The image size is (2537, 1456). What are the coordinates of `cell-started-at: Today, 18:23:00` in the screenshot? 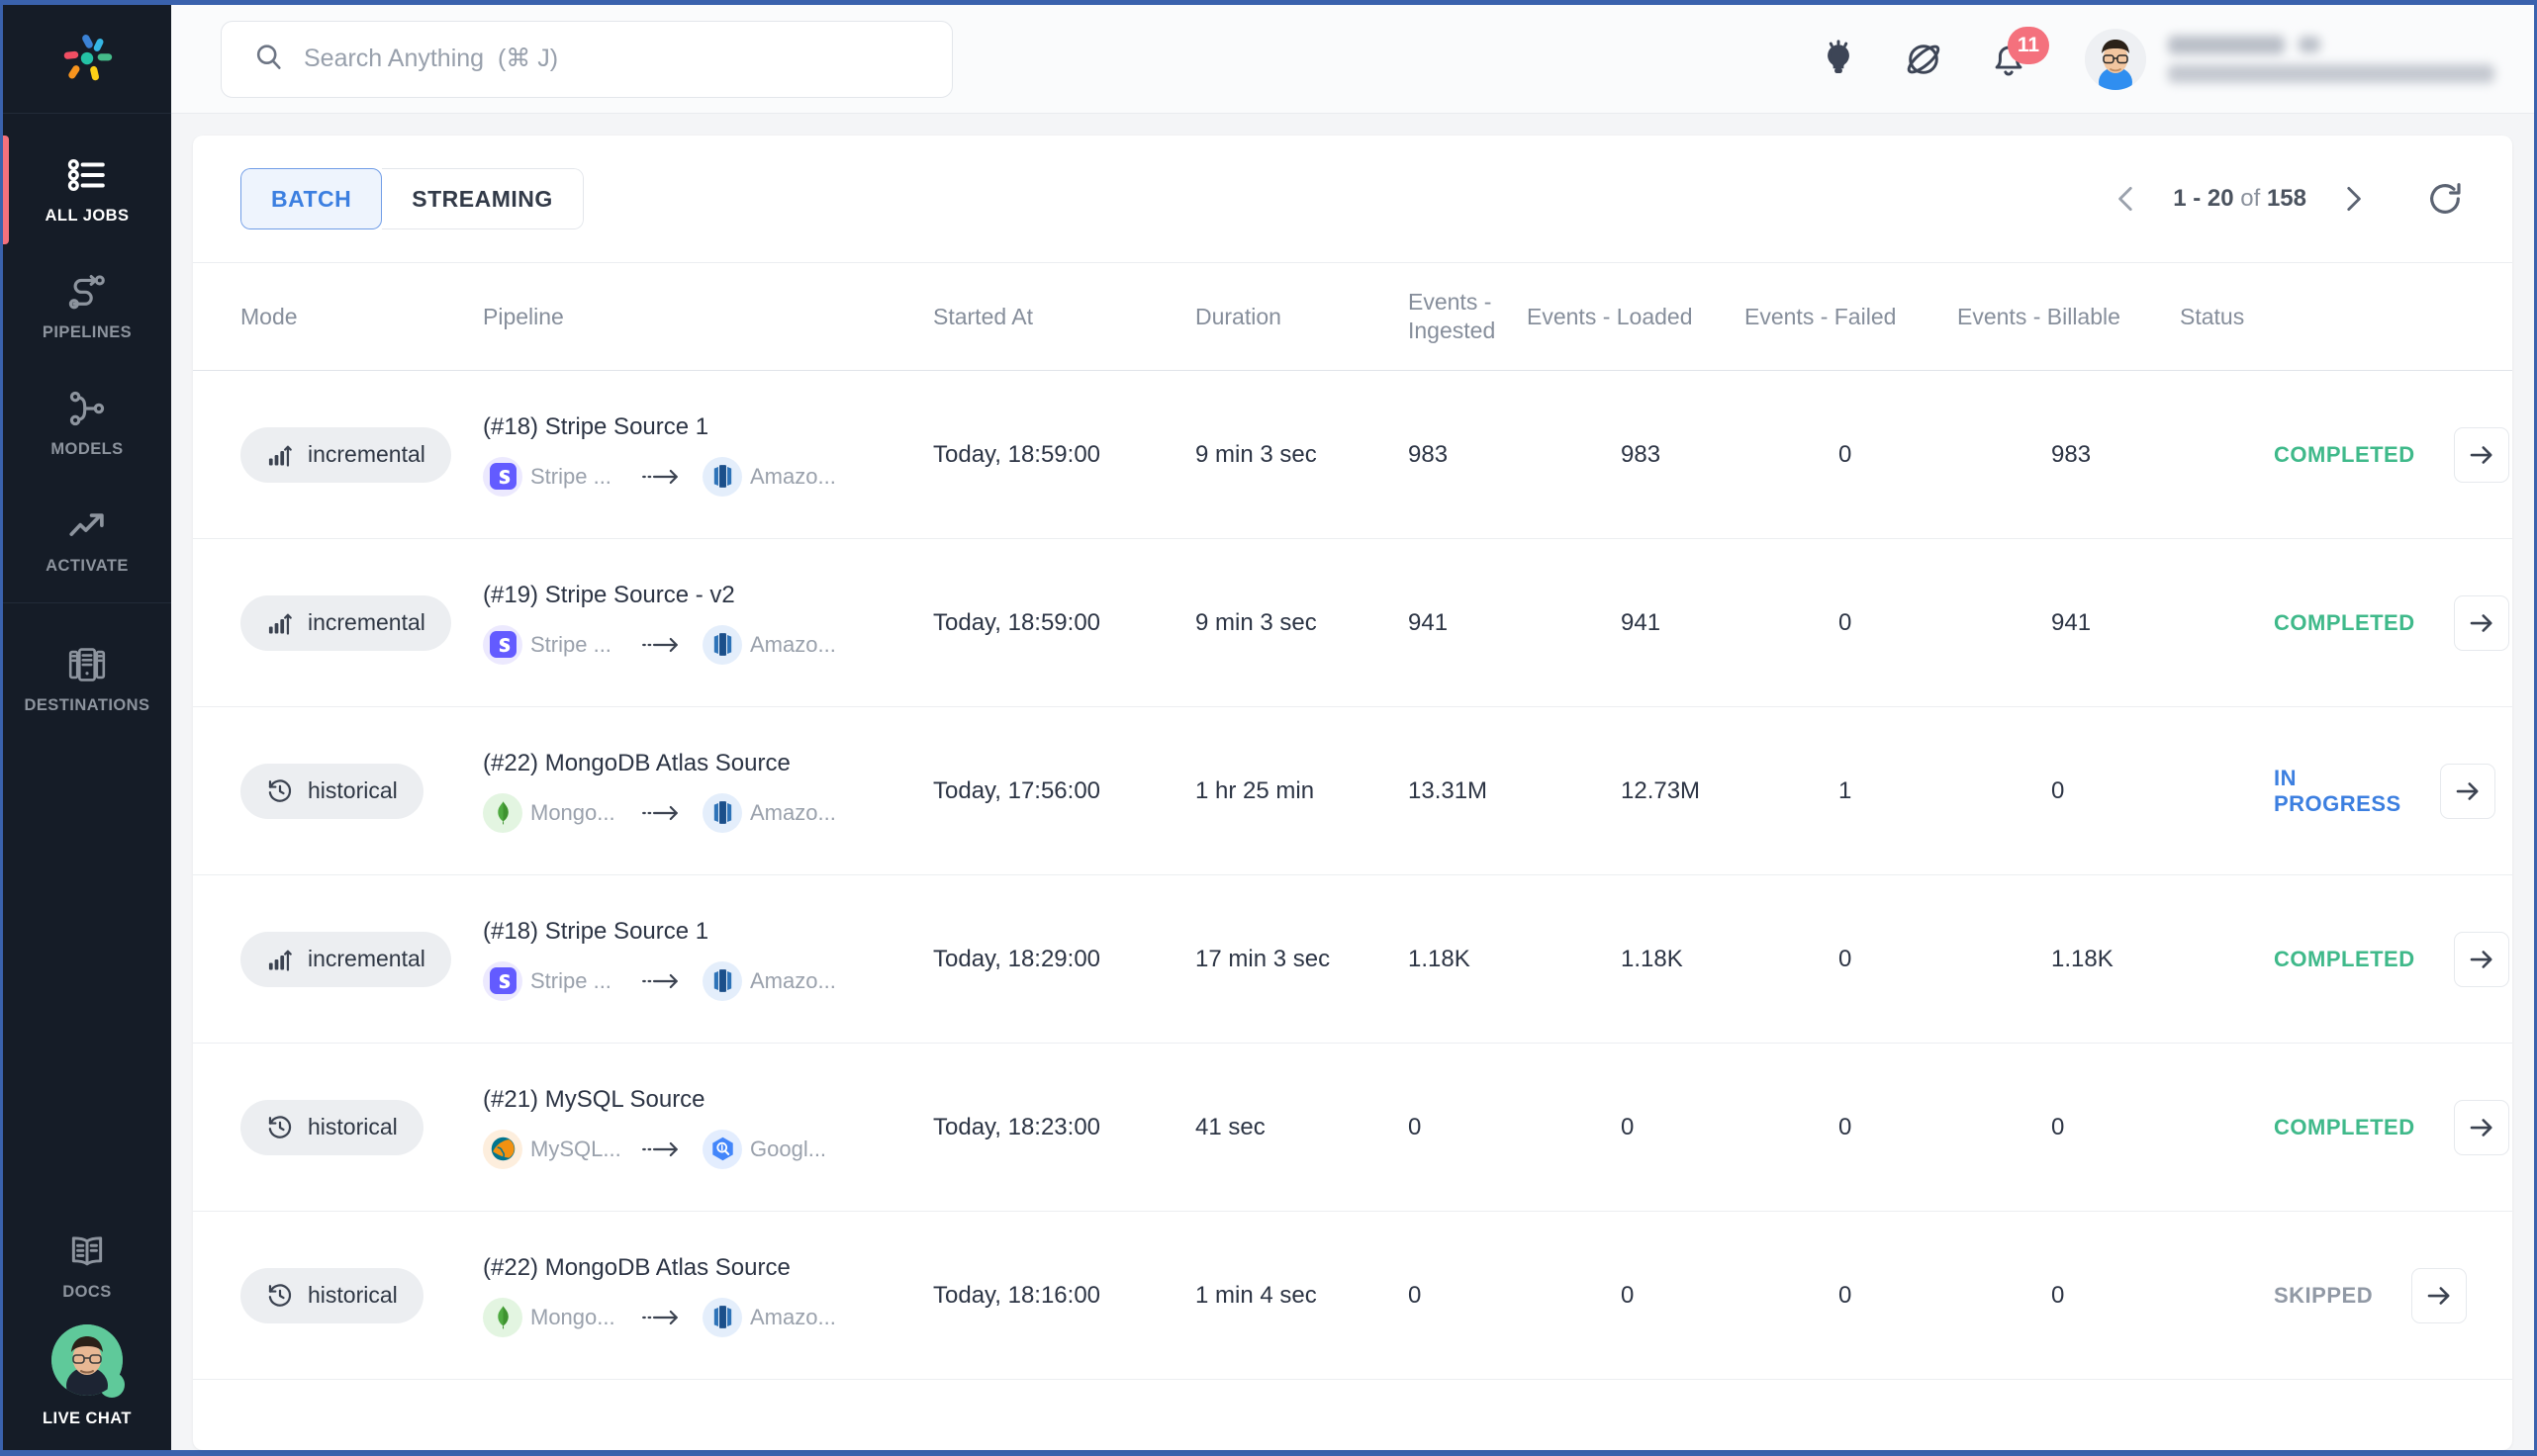 It's located at (1017, 1126).